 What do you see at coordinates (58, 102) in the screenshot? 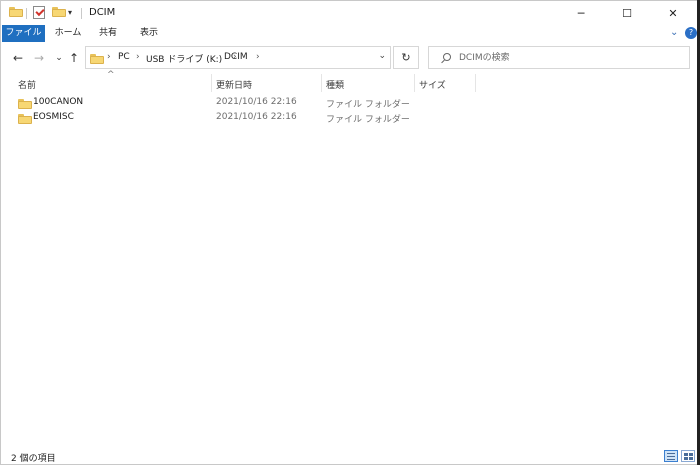
I see `file-name: 100CANON` at bounding box center [58, 102].